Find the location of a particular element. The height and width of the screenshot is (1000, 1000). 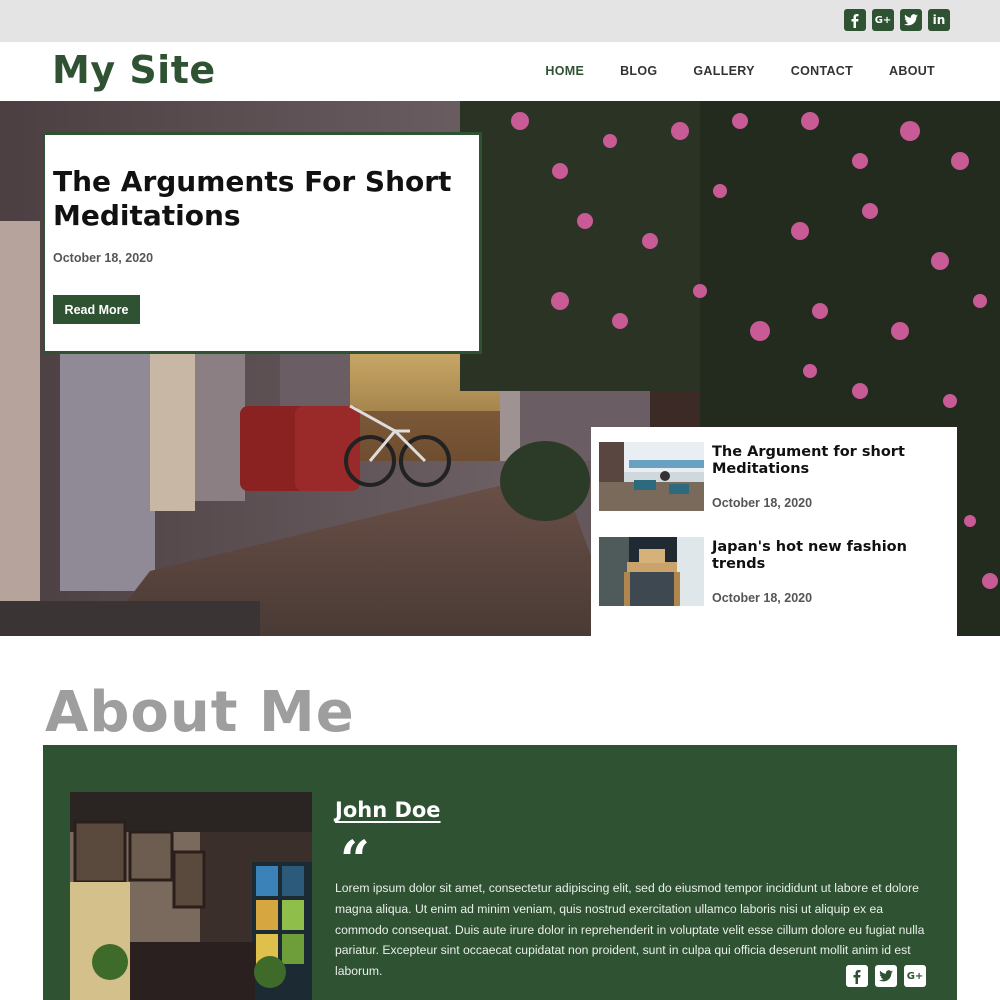

post-title: Japan's hot new fashion trends is located at coordinates (827, 556).